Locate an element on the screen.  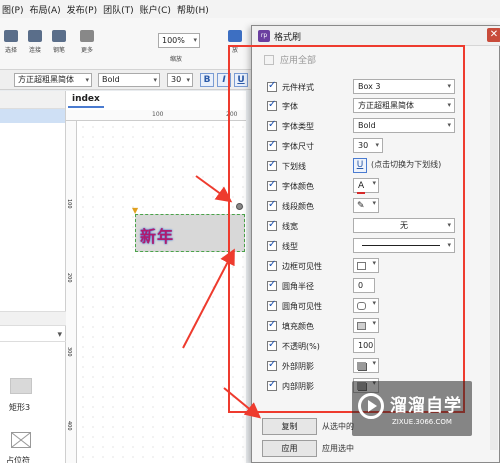
library-rectangle-label: 矩形3 is located at coordinates (20, 407).